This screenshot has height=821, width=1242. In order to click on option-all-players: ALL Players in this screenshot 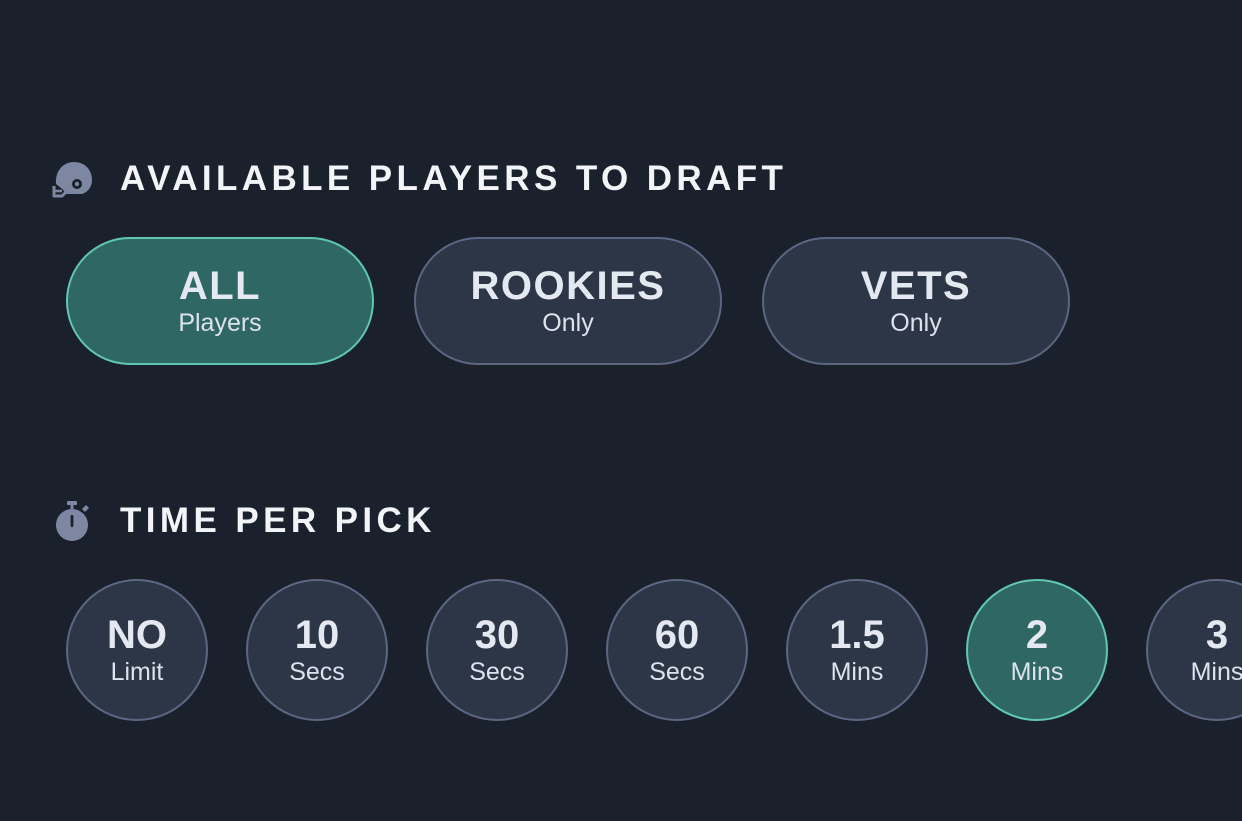, I will do `click(220, 301)`.